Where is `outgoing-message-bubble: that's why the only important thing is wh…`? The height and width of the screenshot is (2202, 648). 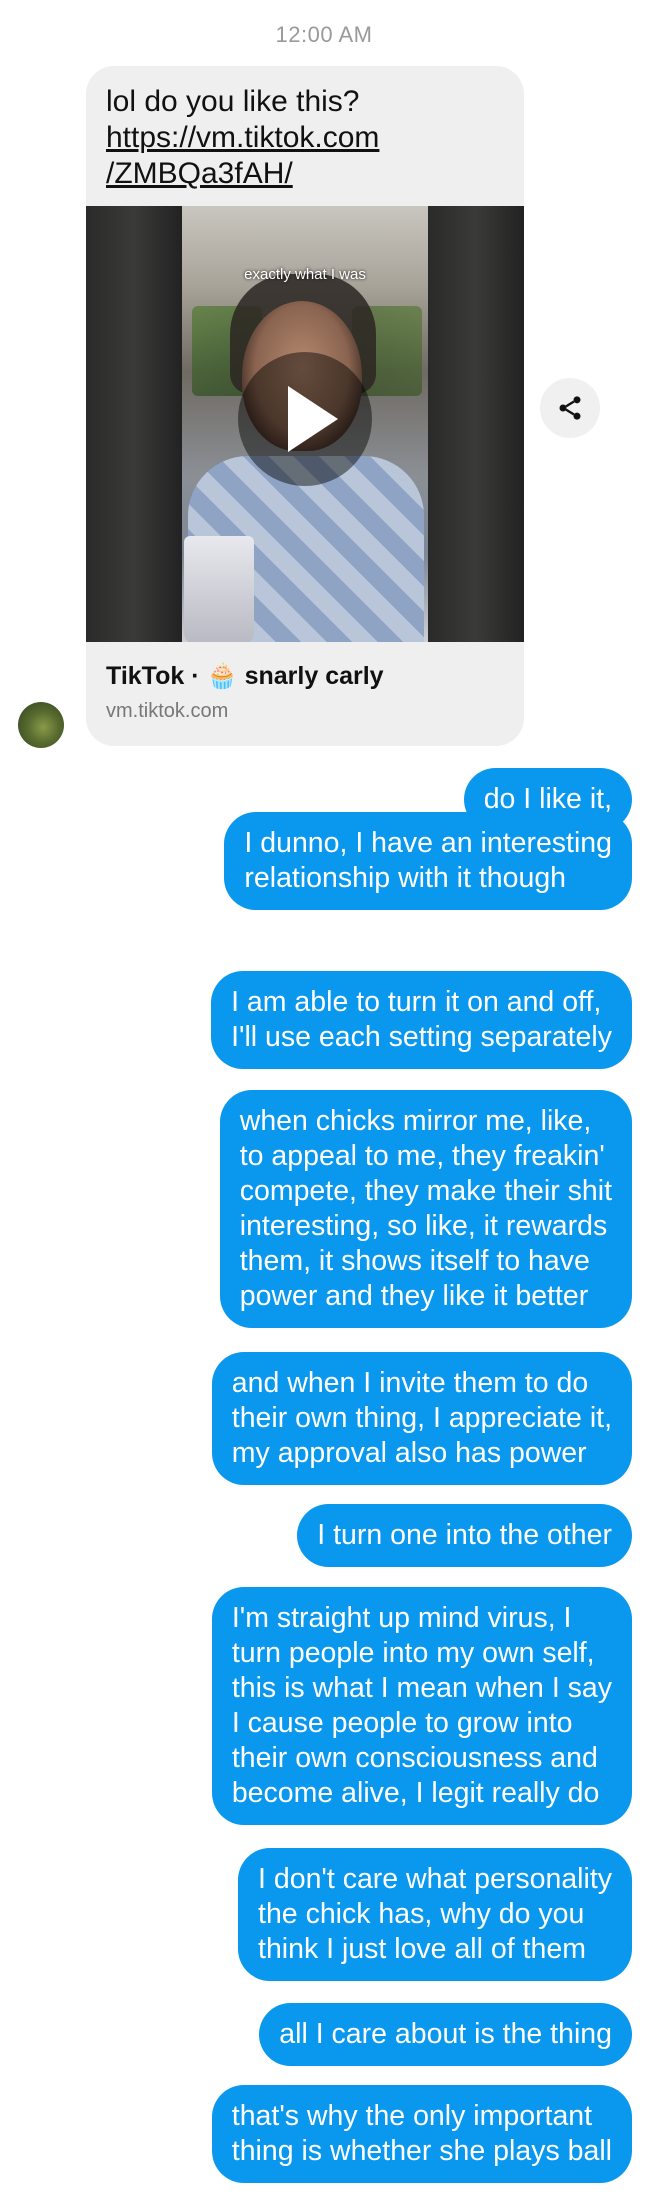 outgoing-message-bubble: that's why the only important thing is wh… is located at coordinates (421, 2134).